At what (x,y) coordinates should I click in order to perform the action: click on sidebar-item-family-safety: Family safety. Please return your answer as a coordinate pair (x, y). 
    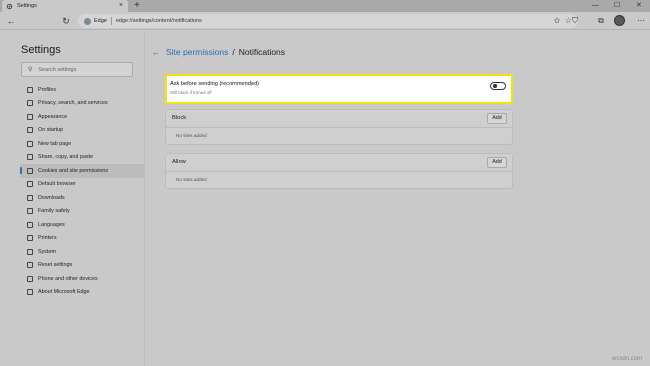
    Looking at the image, I should click on (82, 212).